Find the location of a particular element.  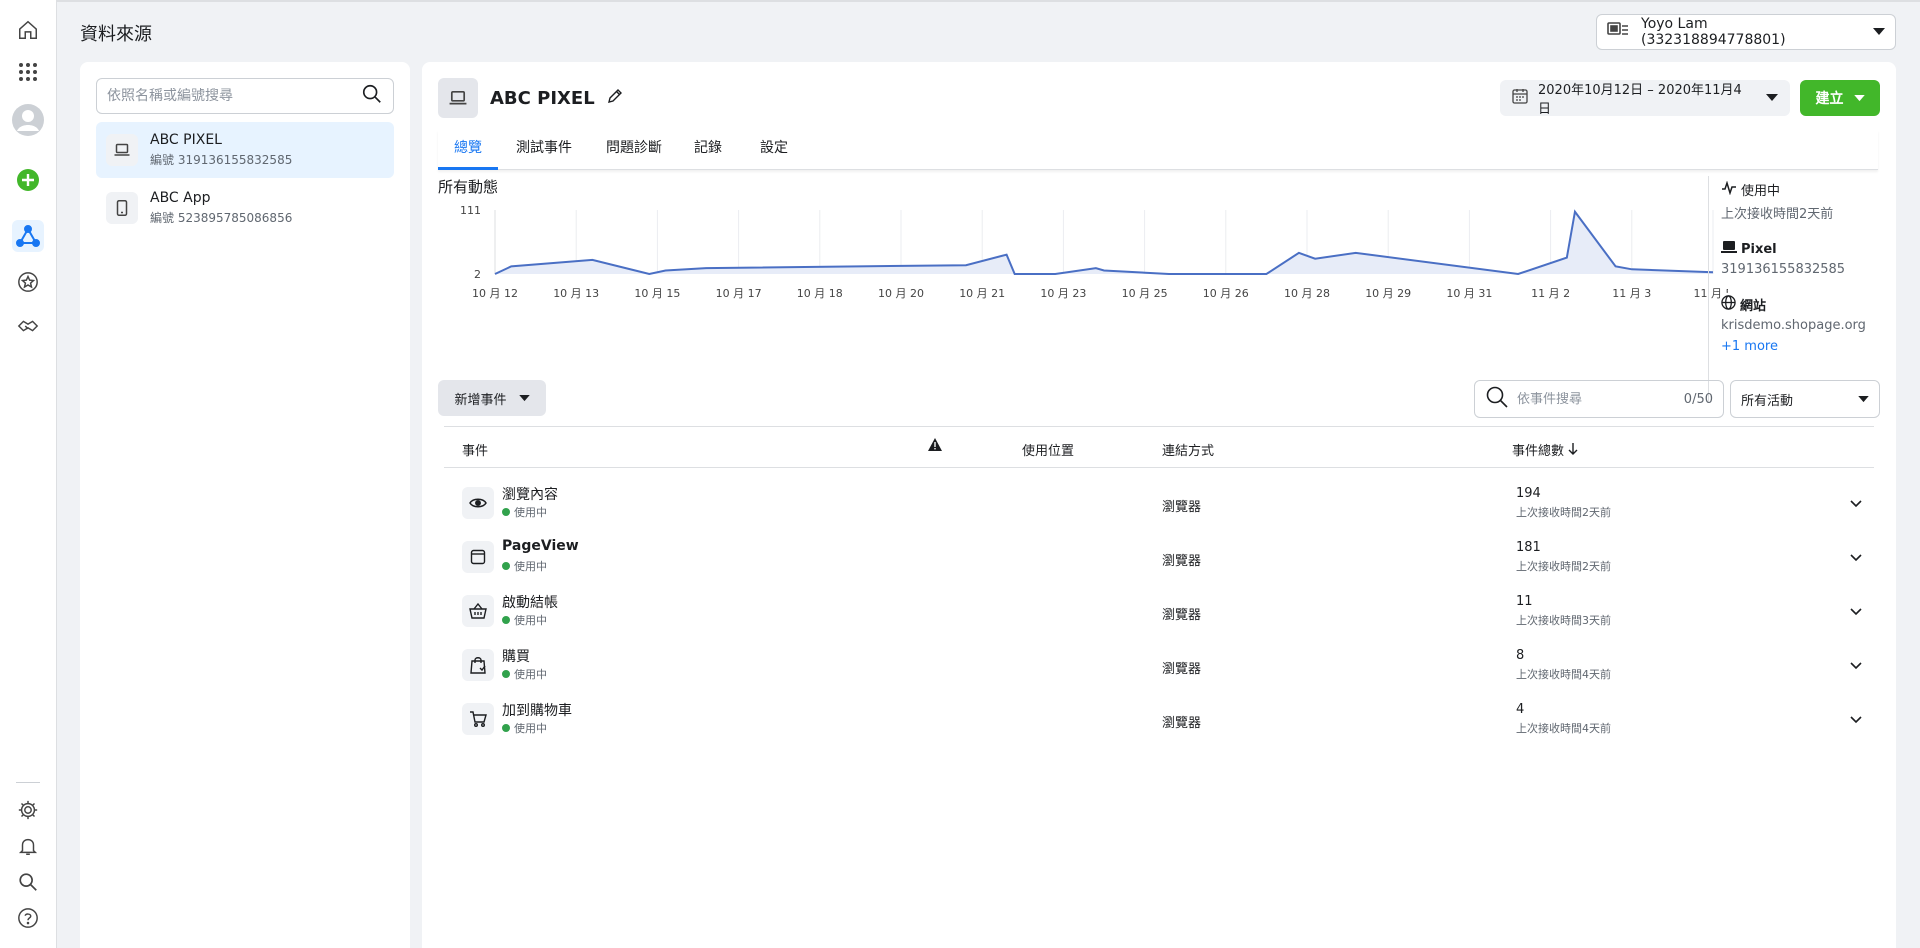

create-label: 建立 is located at coordinates (1829, 99).